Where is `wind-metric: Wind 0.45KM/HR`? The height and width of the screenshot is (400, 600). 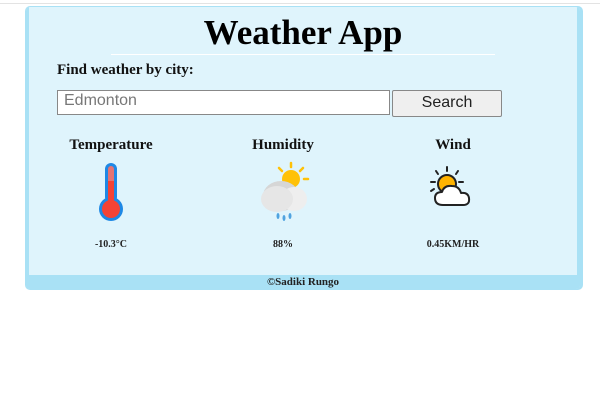 wind-metric: Wind 0.45KM/HR is located at coordinates (453, 192).